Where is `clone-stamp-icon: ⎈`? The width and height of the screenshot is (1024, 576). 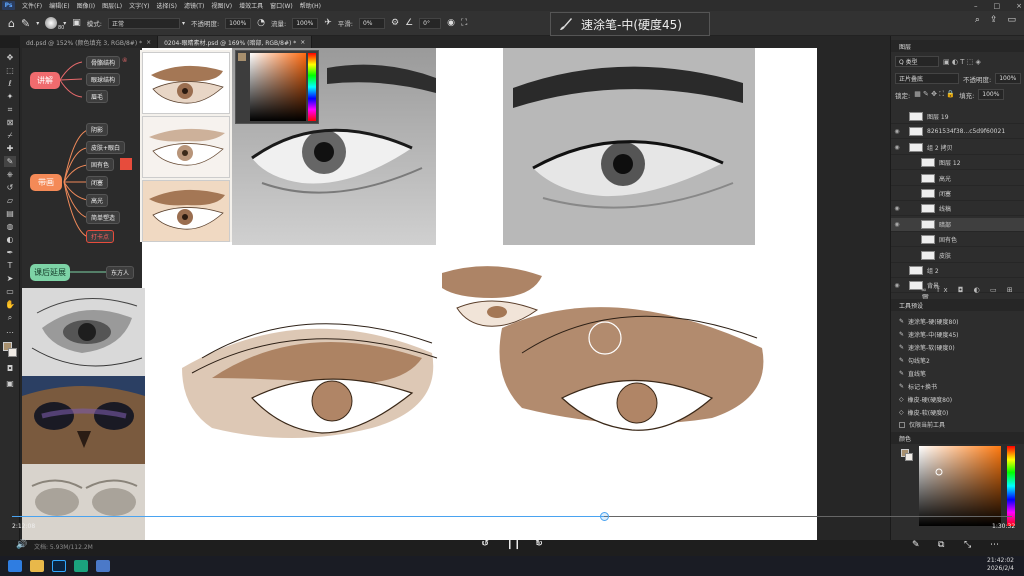 clone-stamp-icon: ⎈ is located at coordinates (10, 174).